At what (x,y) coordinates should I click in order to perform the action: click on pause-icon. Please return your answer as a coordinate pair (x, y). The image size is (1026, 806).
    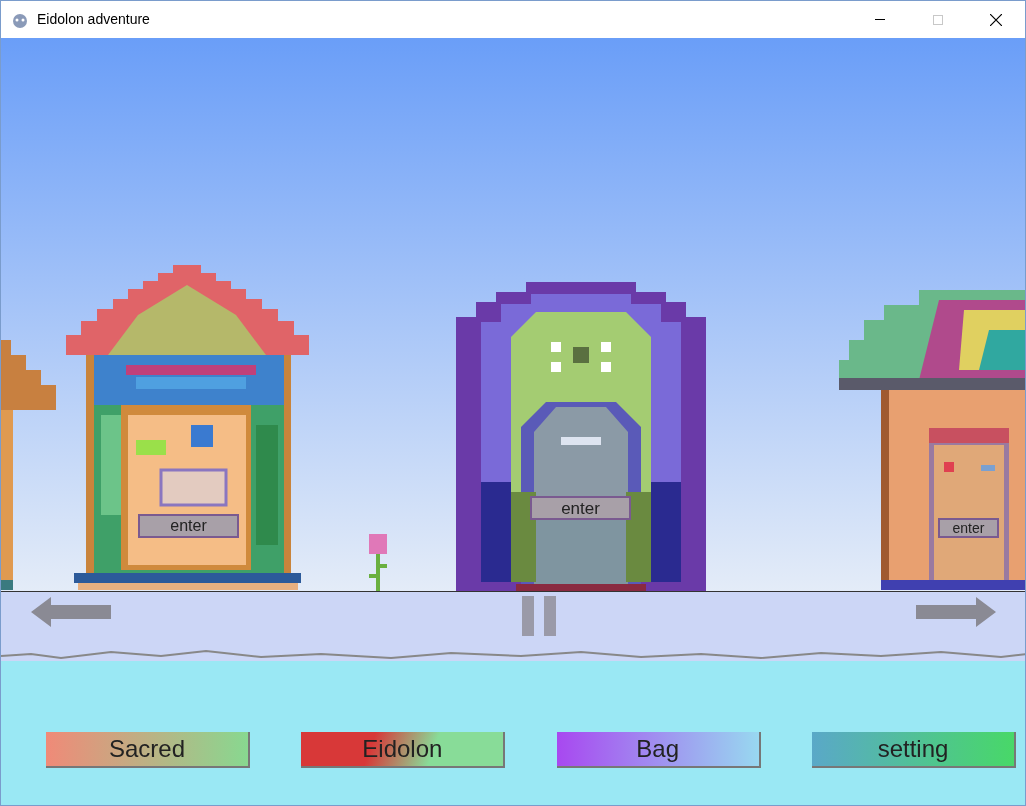
    Looking at the image, I should click on (539, 616).